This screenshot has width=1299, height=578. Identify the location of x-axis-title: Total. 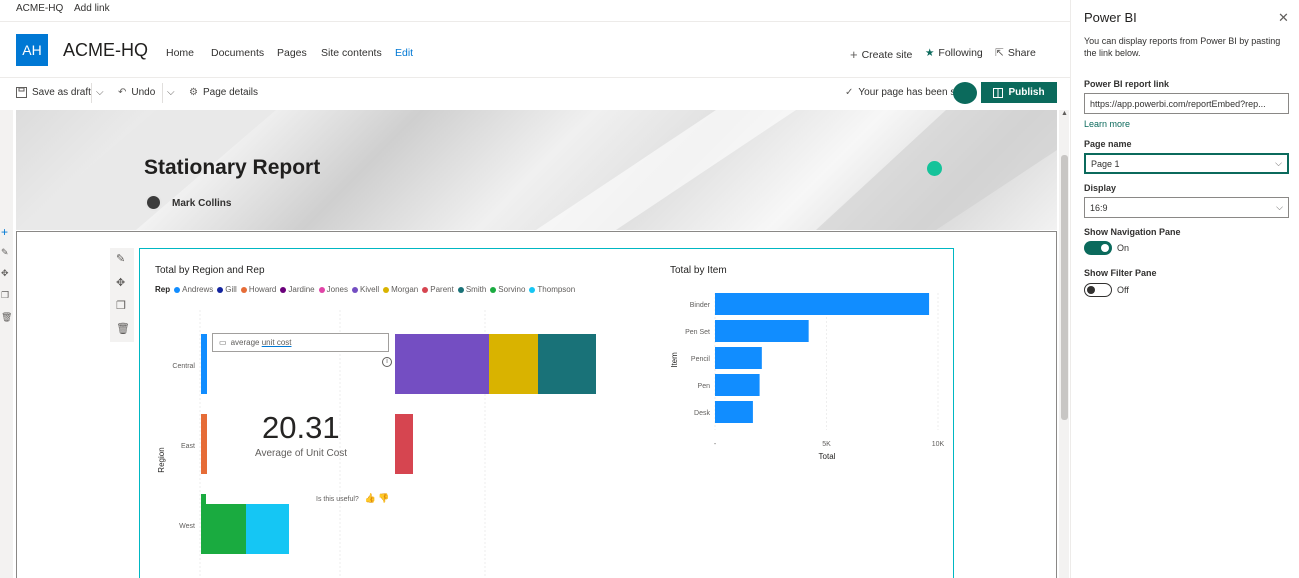
(827, 456).